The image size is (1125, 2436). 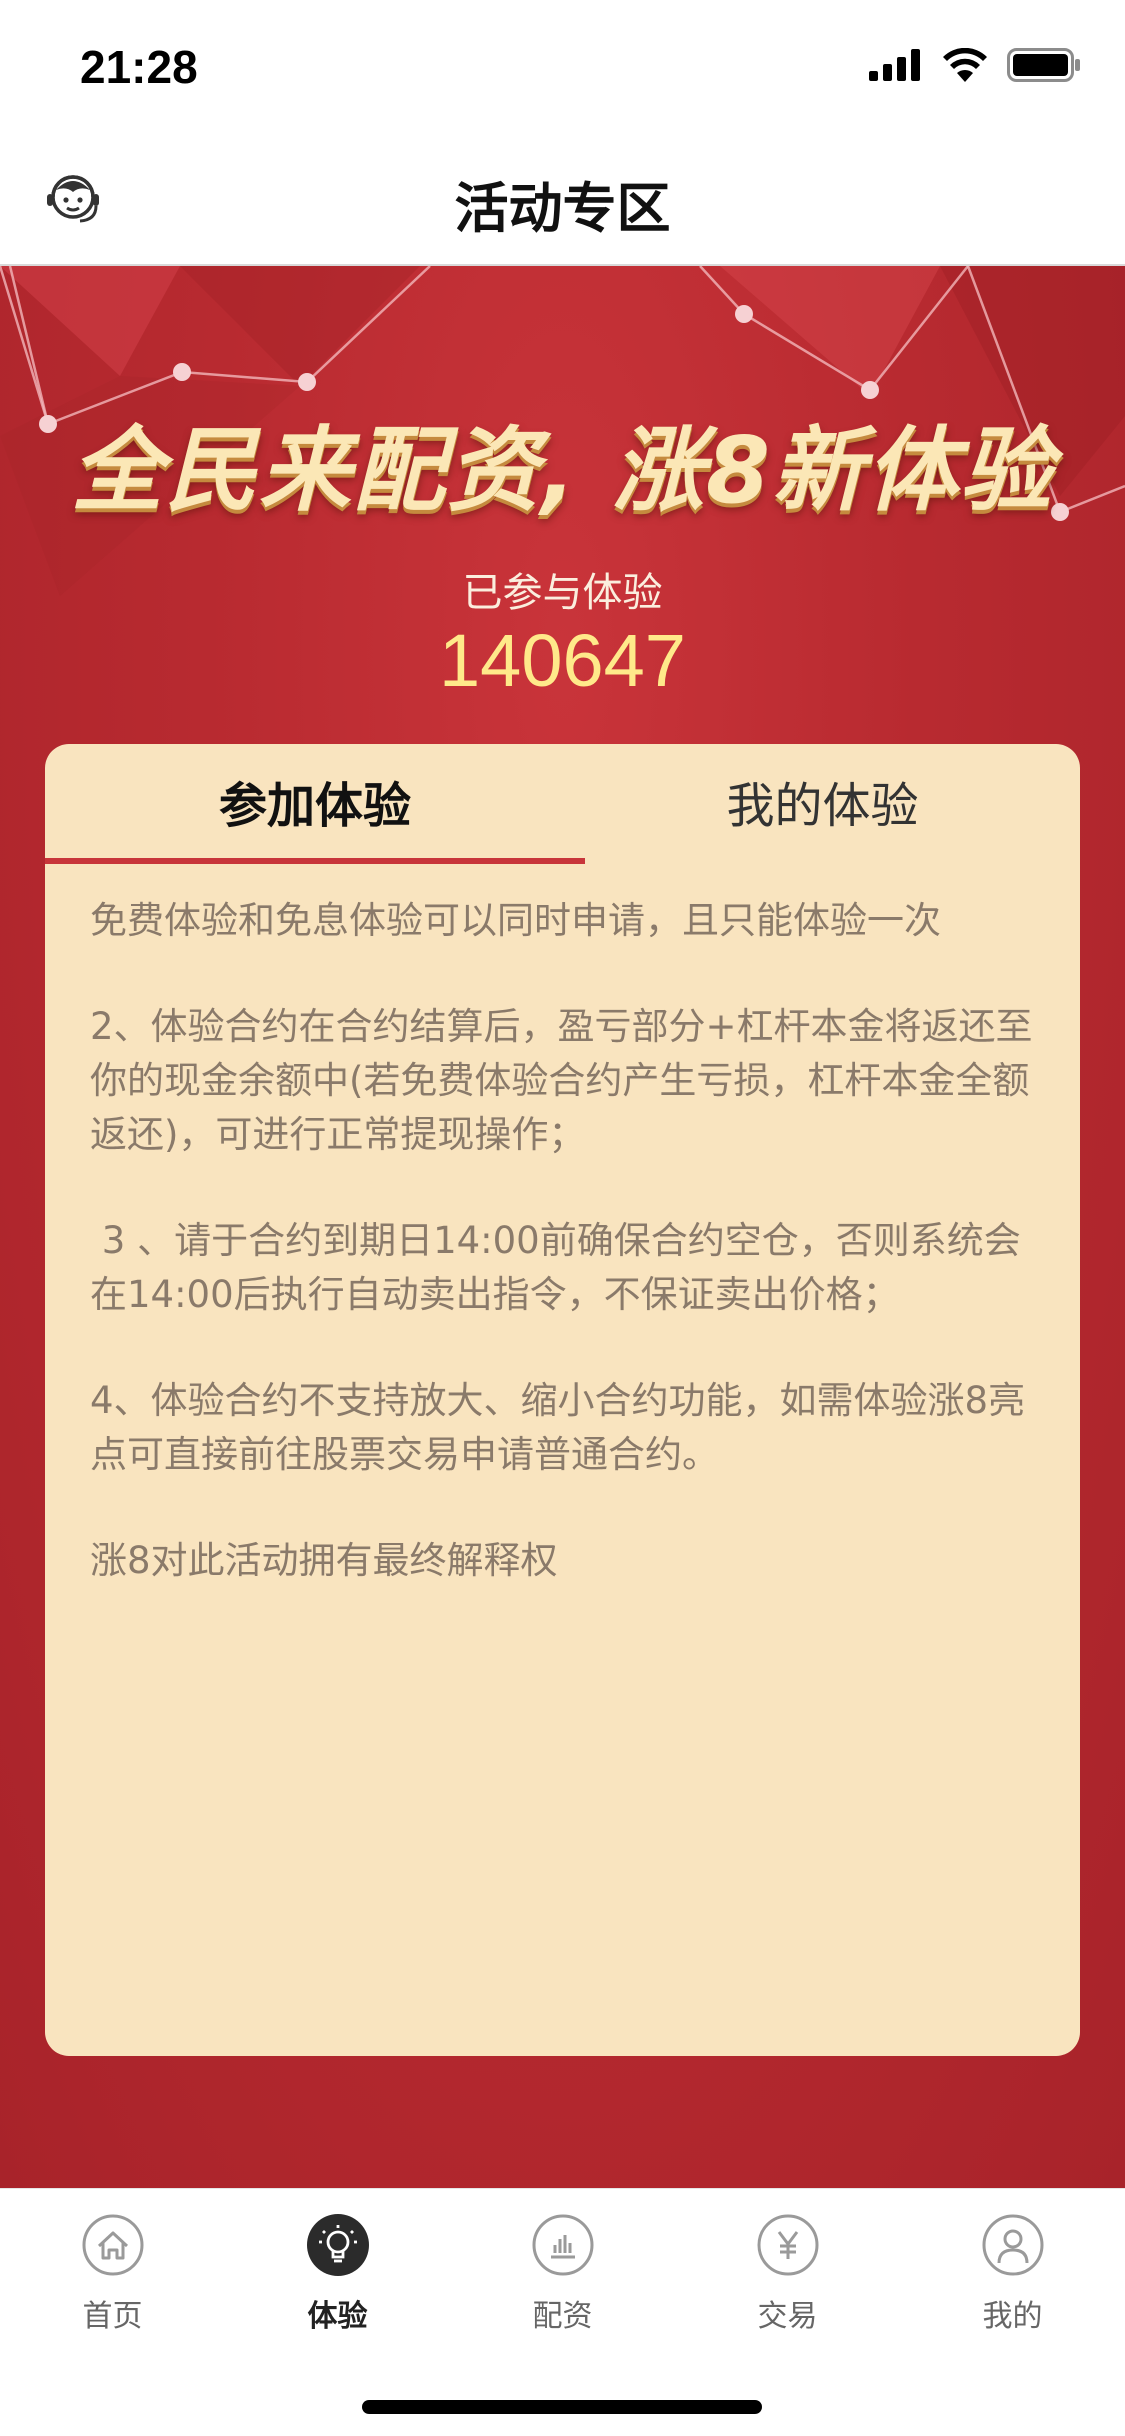 I want to click on tabbar-label-home: 首页, so click(x=112, y=2316).